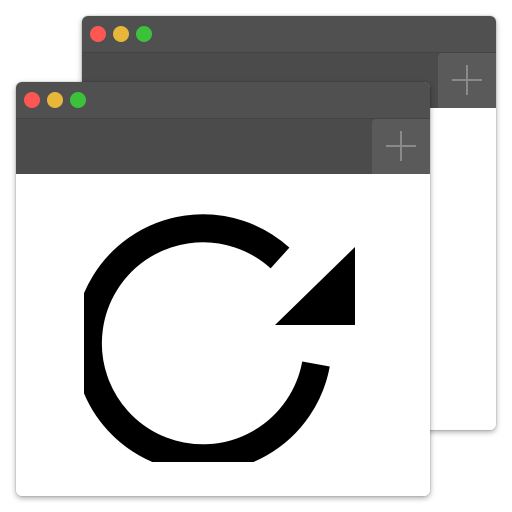  I want to click on tab-bar, so click(223, 146).